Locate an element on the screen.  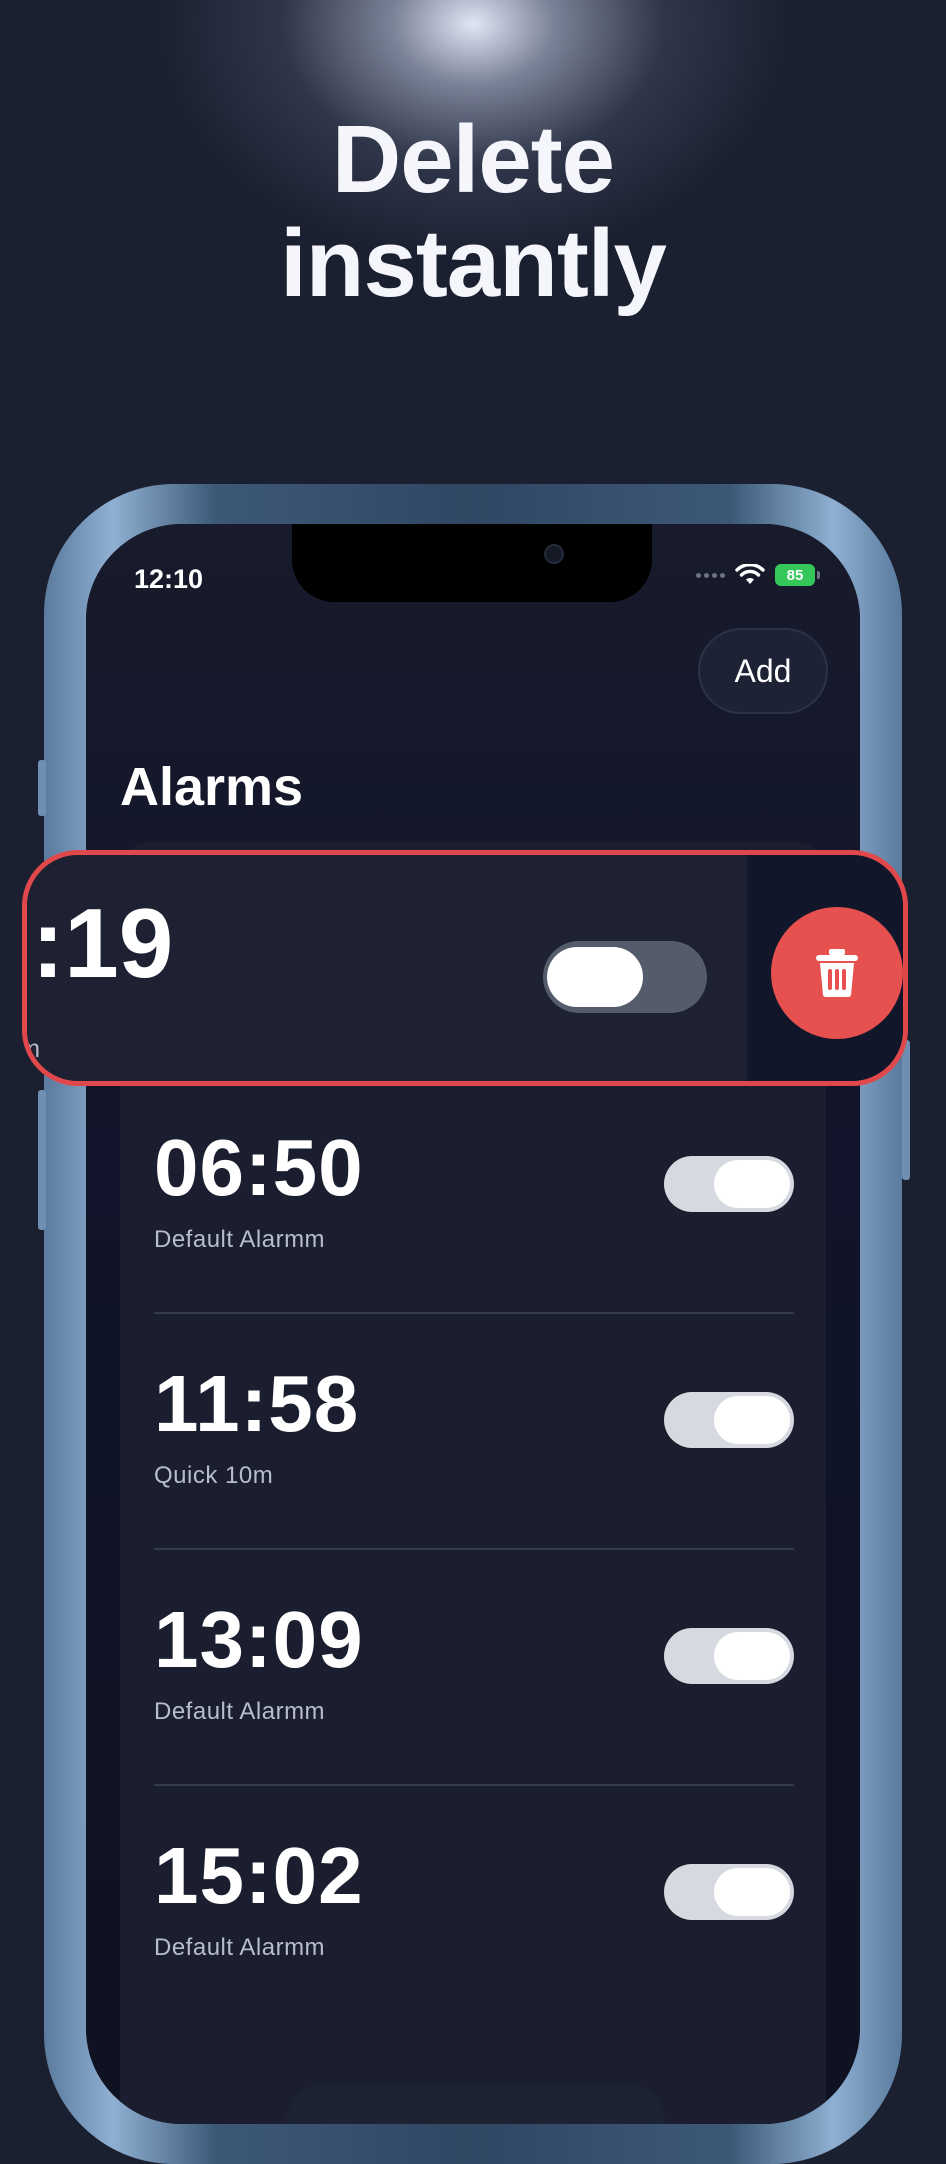
alarm-time: 15:02 is located at coordinates (259, 1875).